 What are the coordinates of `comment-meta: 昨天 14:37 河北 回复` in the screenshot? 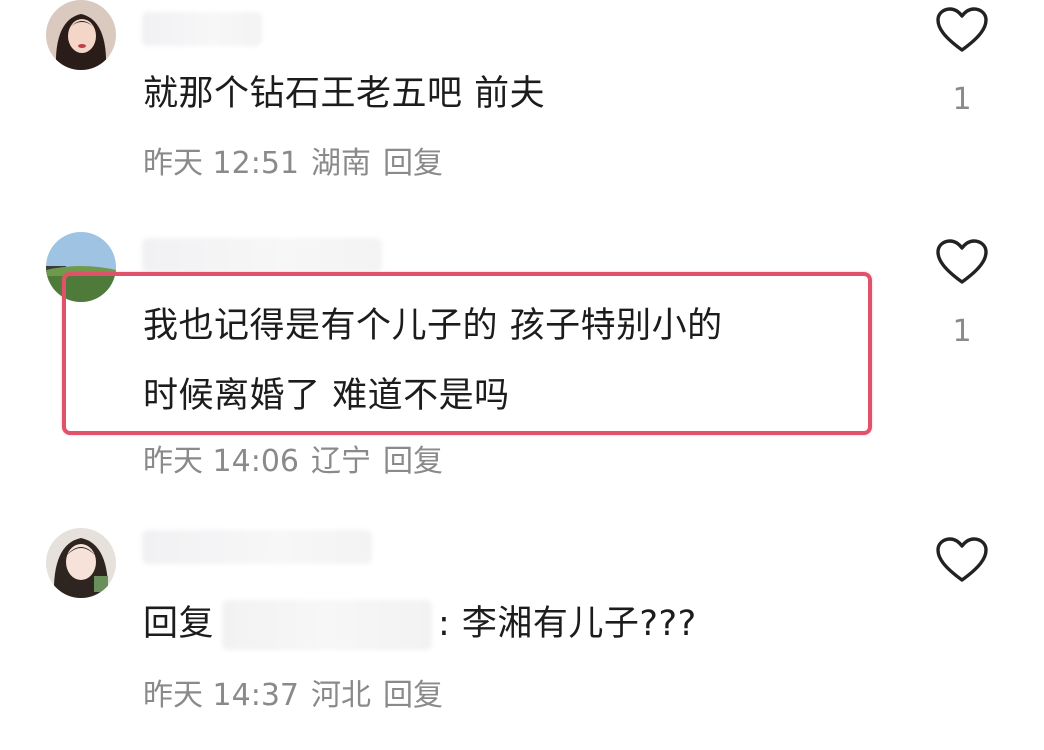 It's located at (299, 696).